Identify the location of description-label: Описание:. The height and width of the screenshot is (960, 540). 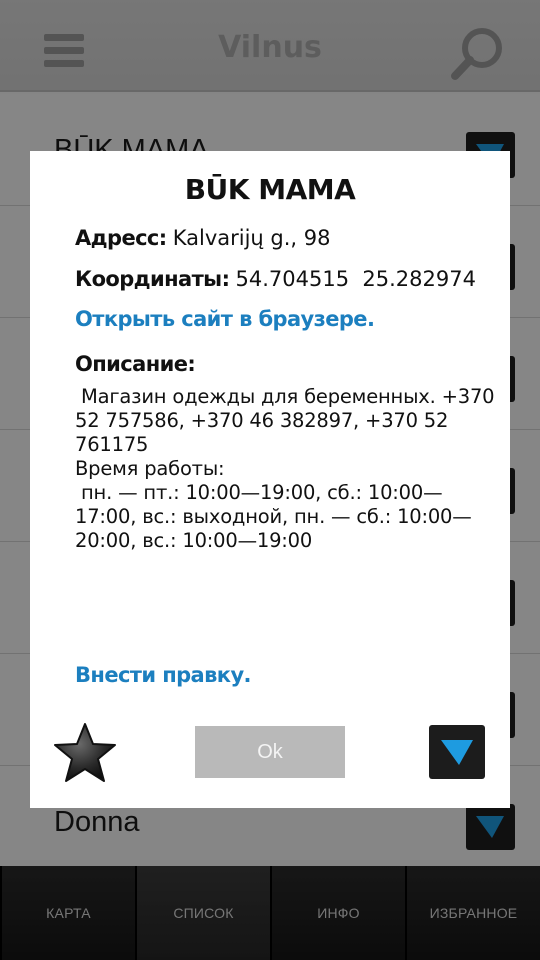
(135, 364).